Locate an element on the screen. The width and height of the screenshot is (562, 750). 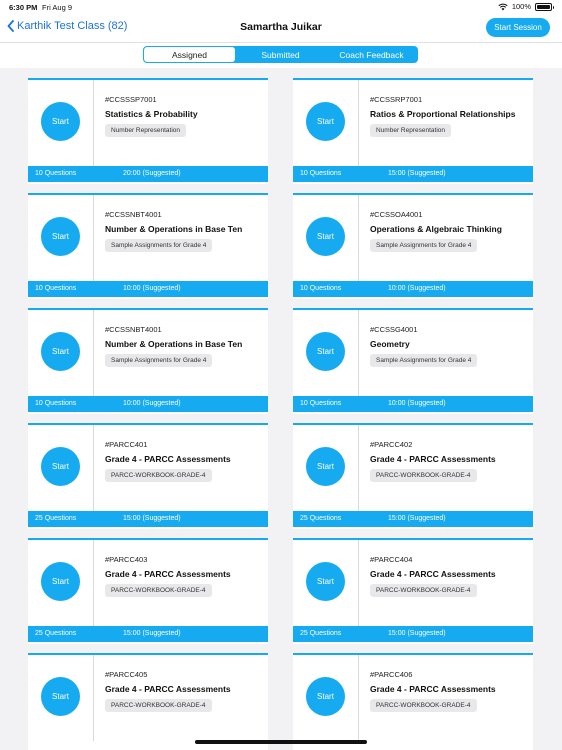
battery-percent: 100% is located at coordinates (521, 6).